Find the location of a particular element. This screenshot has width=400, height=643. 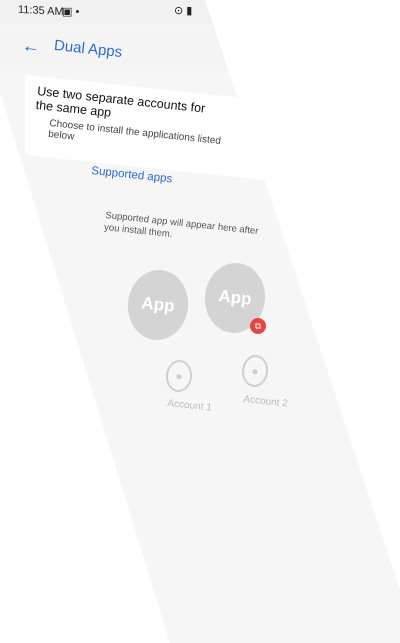

account-1-label: Account 1 is located at coordinates (189, 406).